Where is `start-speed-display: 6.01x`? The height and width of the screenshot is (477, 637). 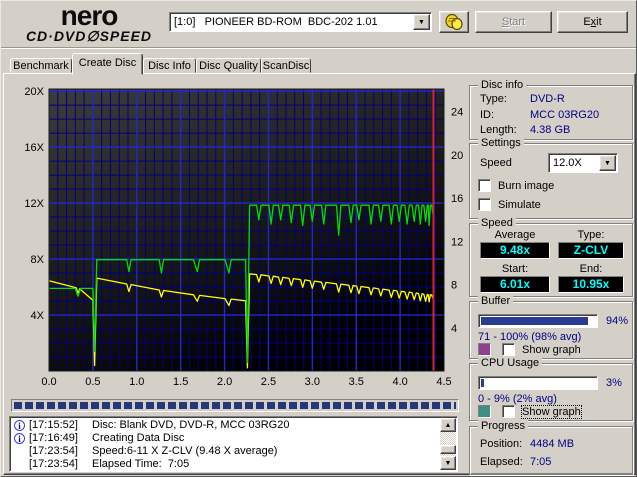
start-speed-display: 6.01x is located at coordinates (515, 284).